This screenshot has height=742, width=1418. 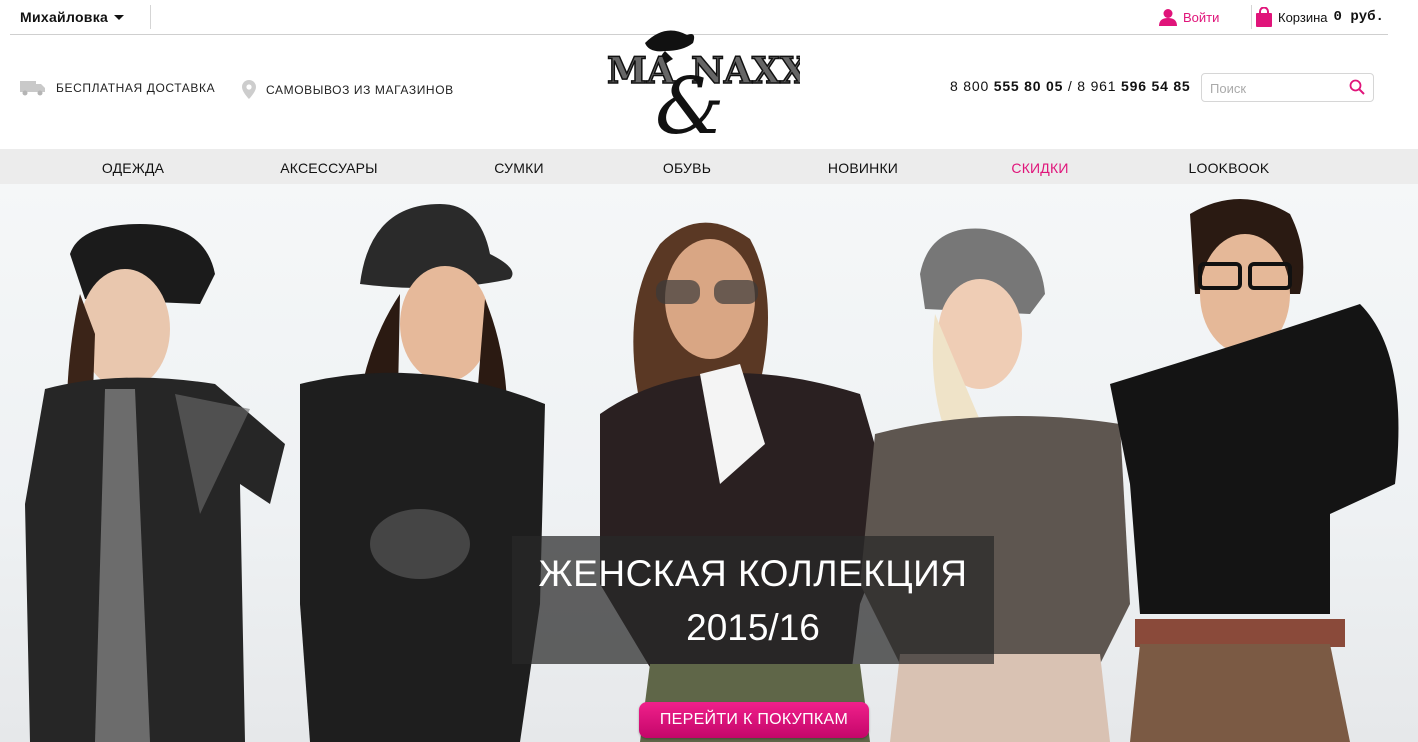 I want to click on search-input, so click(x=1275, y=88).